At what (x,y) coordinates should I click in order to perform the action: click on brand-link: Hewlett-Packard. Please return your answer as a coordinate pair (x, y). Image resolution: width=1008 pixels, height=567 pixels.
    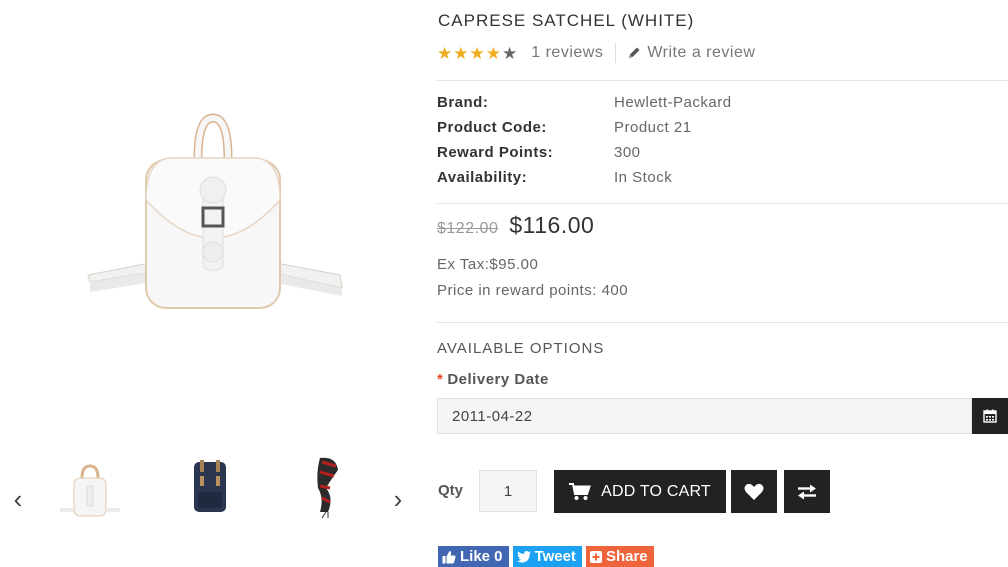
    Looking at the image, I should click on (673, 106).